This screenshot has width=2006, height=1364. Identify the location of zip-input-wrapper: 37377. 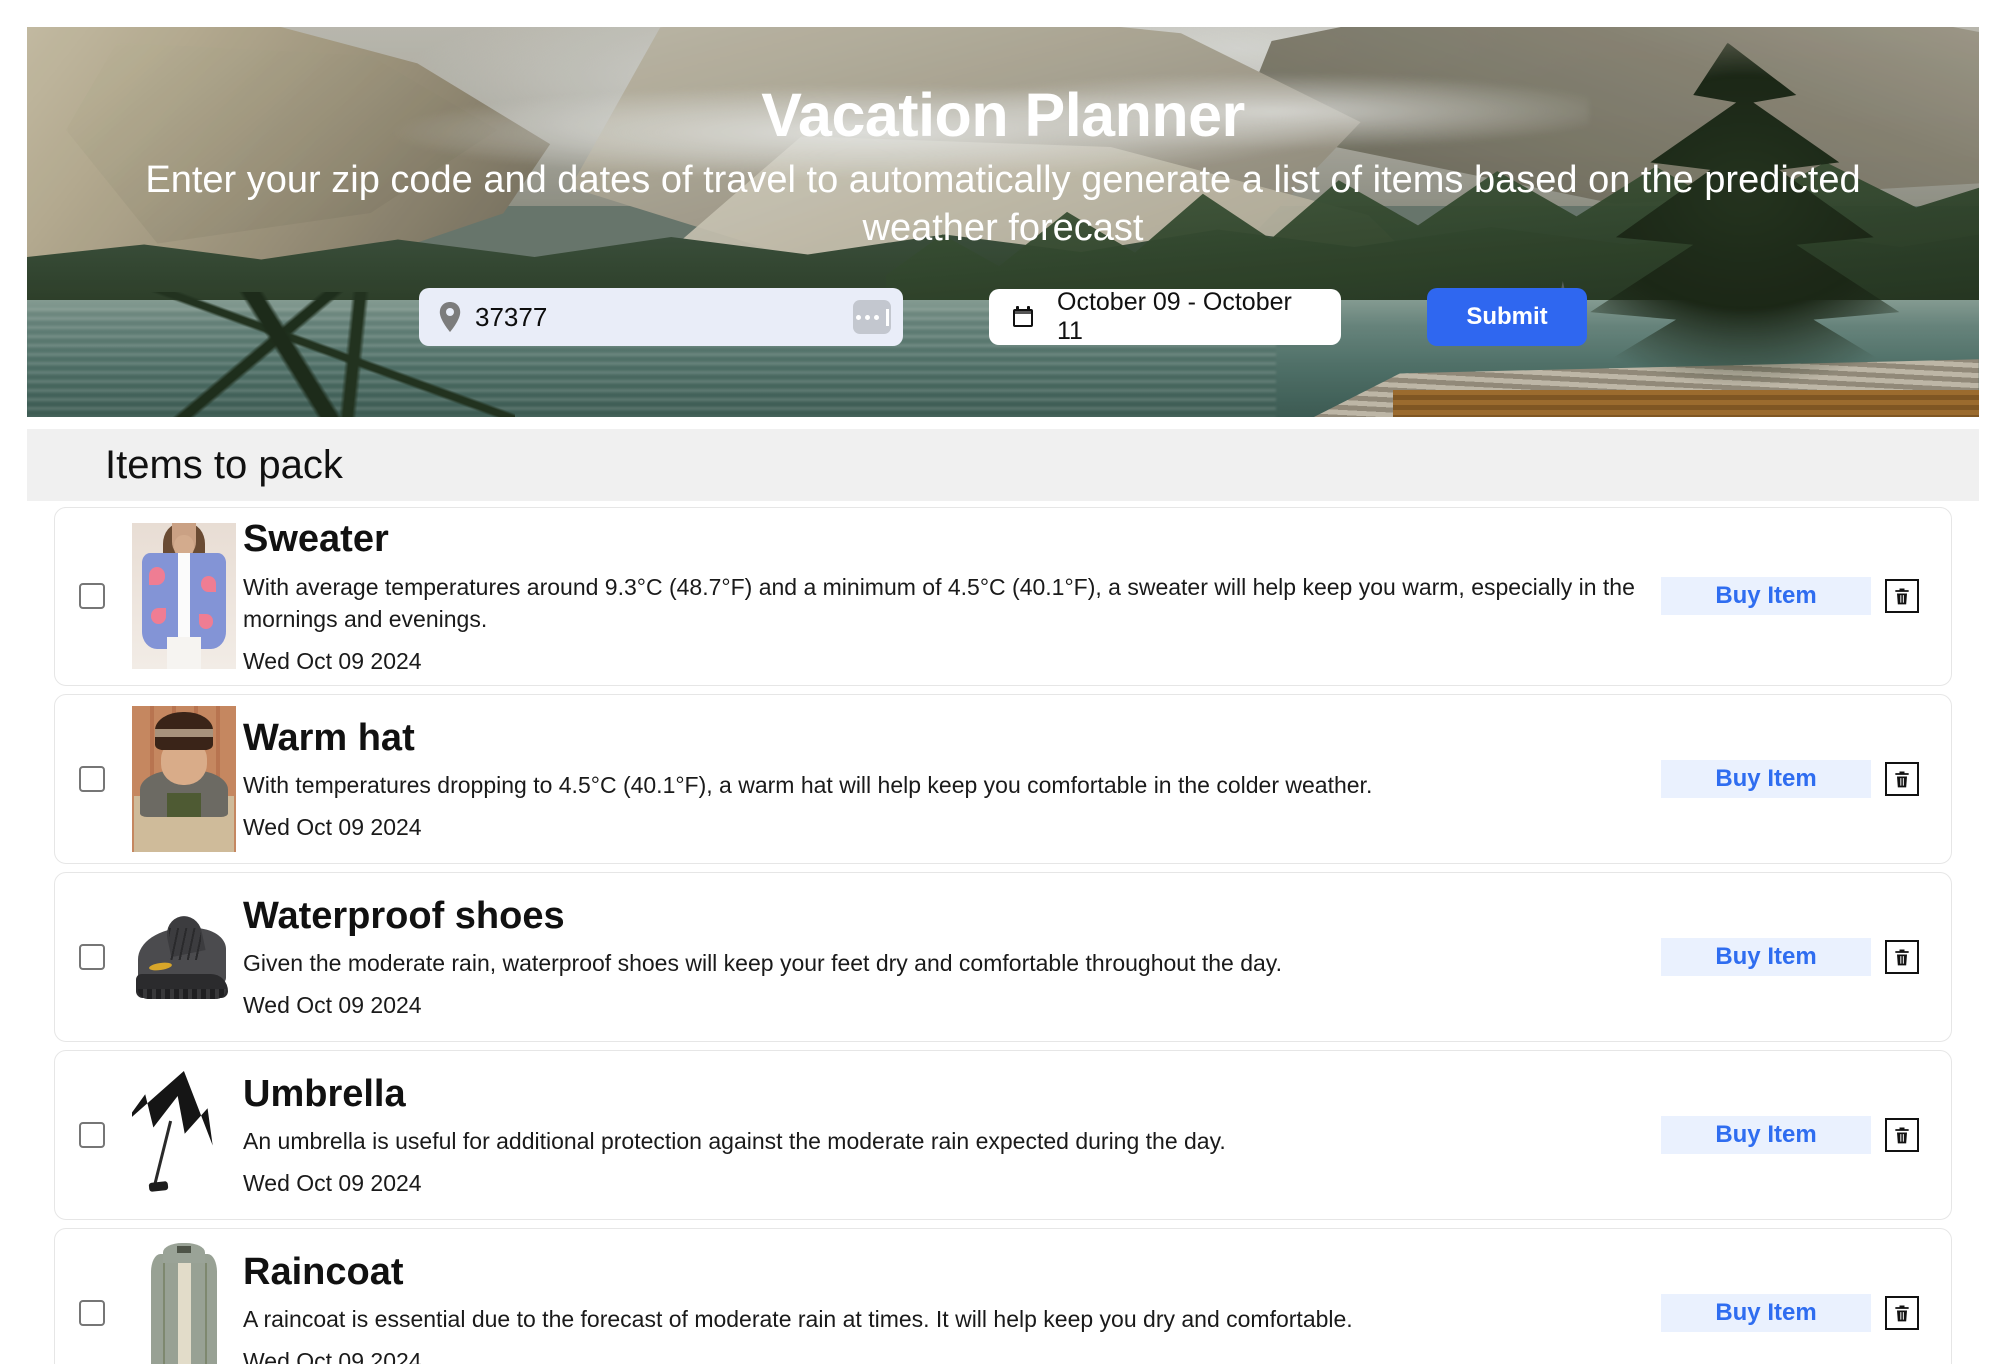
(661, 317).